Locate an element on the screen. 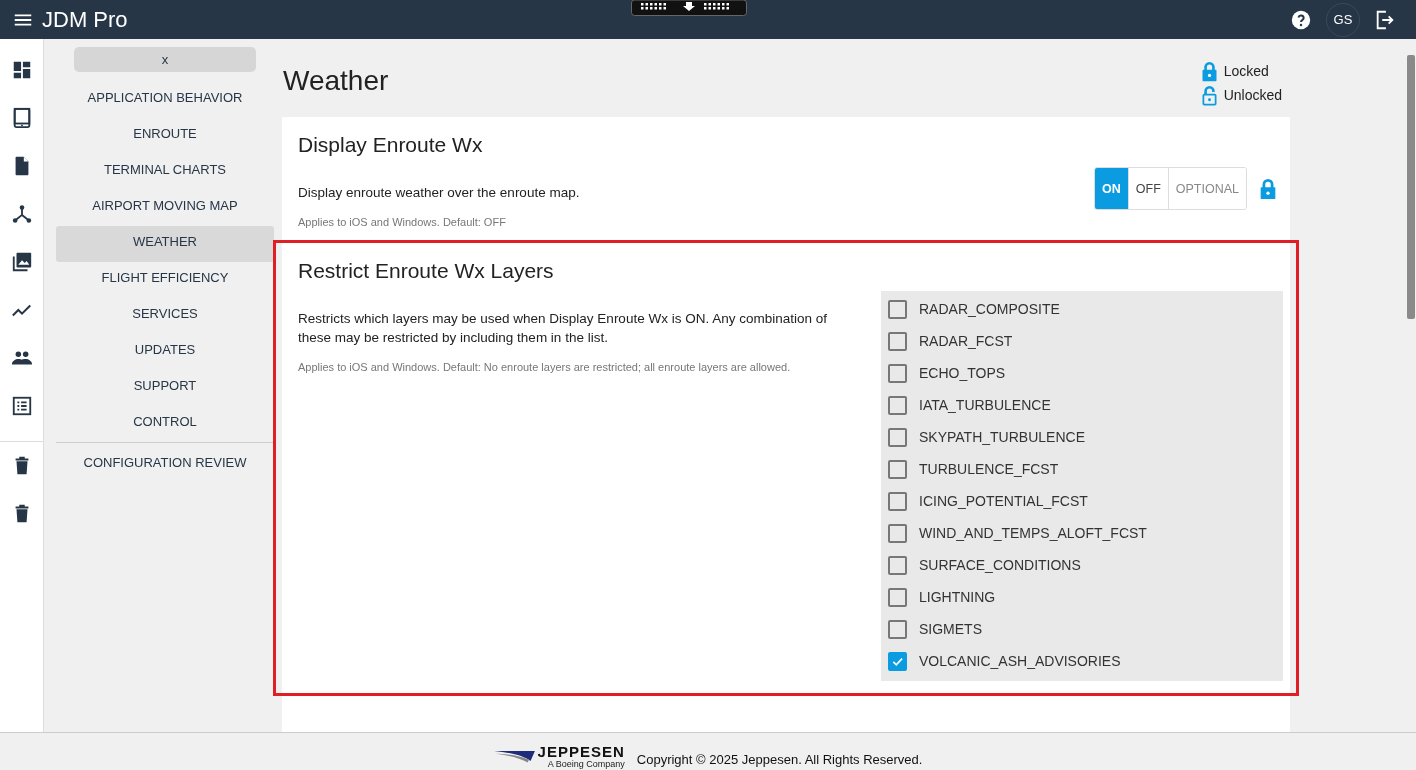  nav-item: CONTROL is located at coordinates (165, 424).